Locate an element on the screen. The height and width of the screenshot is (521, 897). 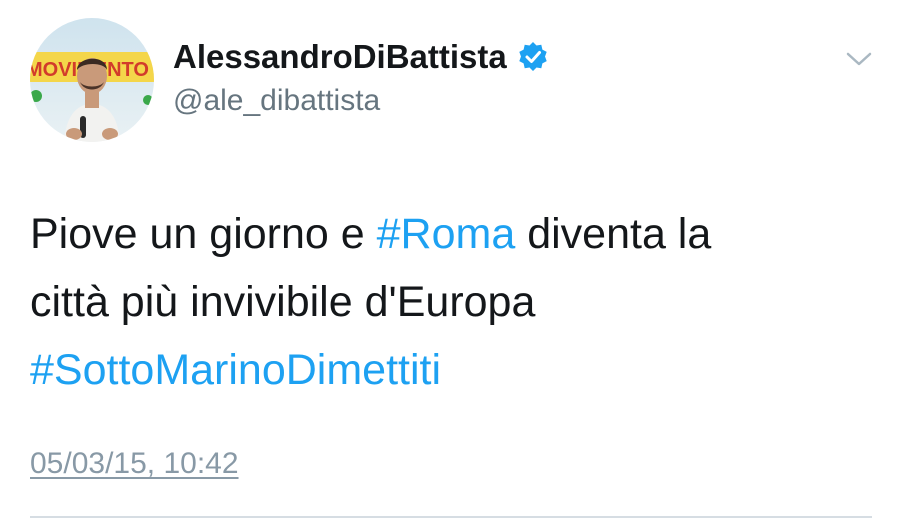
verified-badge-icon is located at coordinates (533, 57).